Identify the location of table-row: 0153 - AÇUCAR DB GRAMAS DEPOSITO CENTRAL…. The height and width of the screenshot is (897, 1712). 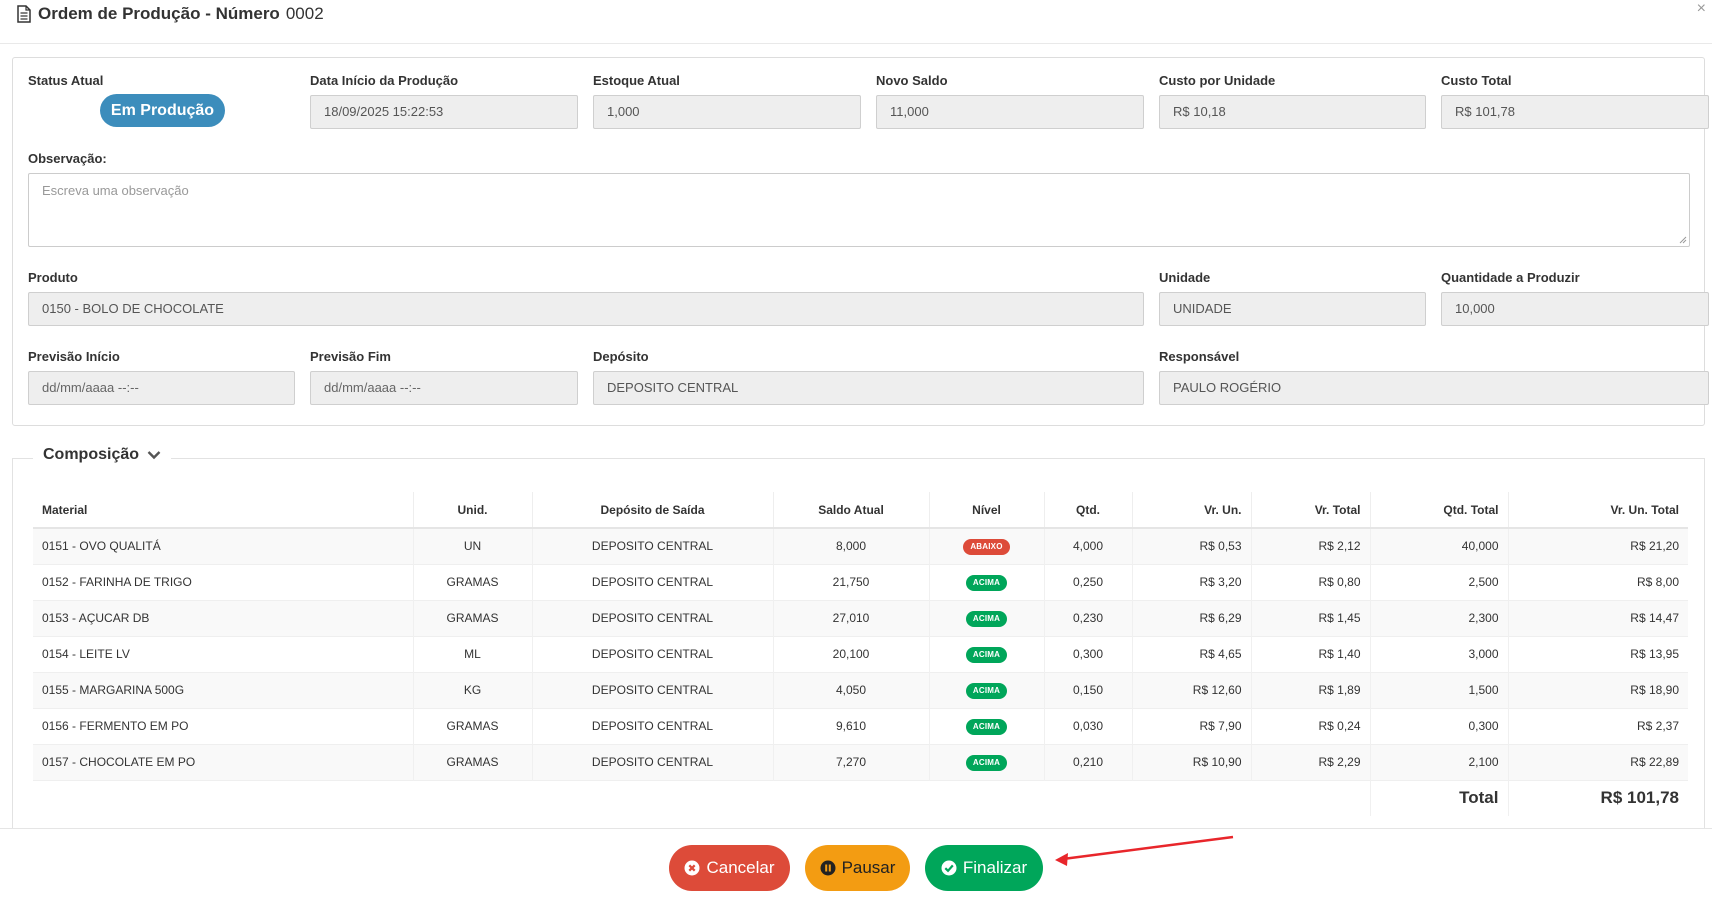
(860, 617).